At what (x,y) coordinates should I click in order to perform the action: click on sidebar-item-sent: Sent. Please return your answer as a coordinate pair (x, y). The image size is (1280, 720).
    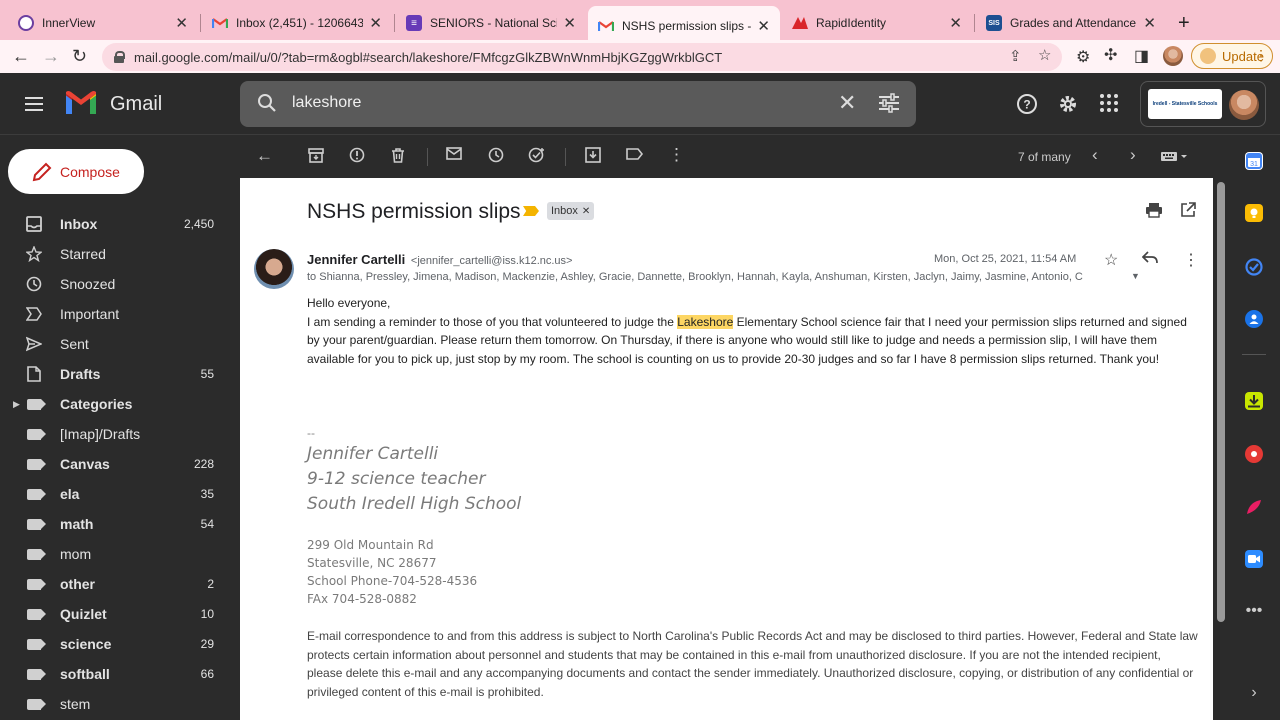
    Looking at the image, I should click on (116, 344).